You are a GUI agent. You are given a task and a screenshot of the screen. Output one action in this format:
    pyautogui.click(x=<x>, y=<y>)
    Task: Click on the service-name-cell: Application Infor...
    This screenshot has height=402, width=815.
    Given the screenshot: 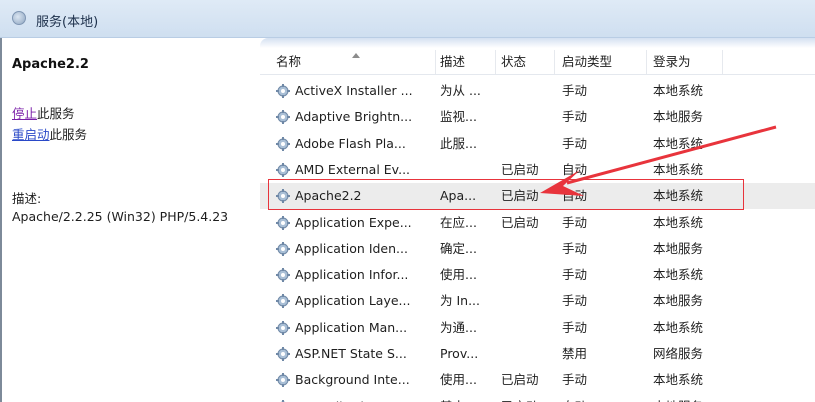 What is the action you would take?
    pyautogui.click(x=358, y=275)
    